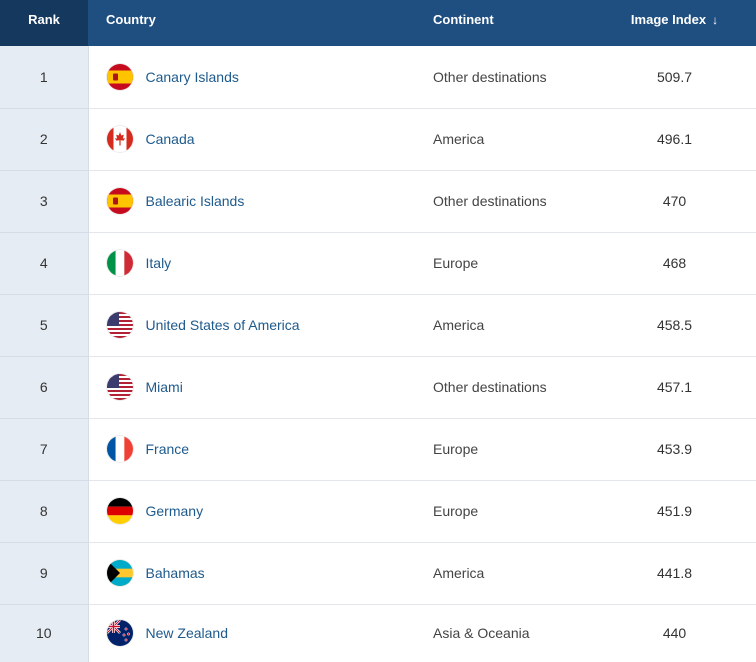 This screenshot has height=662, width=756. What do you see at coordinates (253, 201) in the screenshot?
I see `country-cell: Balearic Islands` at bounding box center [253, 201].